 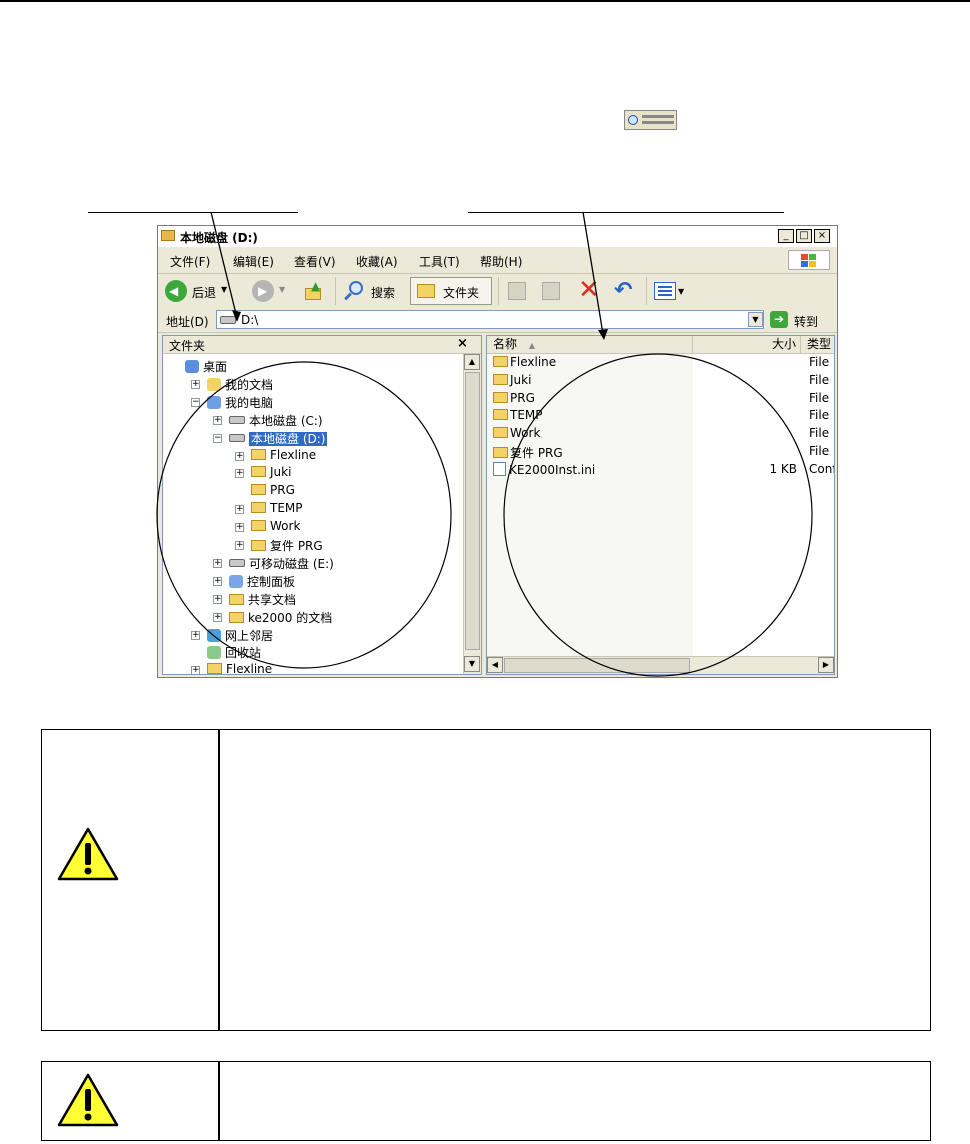 I want to click on circle-file-list, so click(x=658, y=515).